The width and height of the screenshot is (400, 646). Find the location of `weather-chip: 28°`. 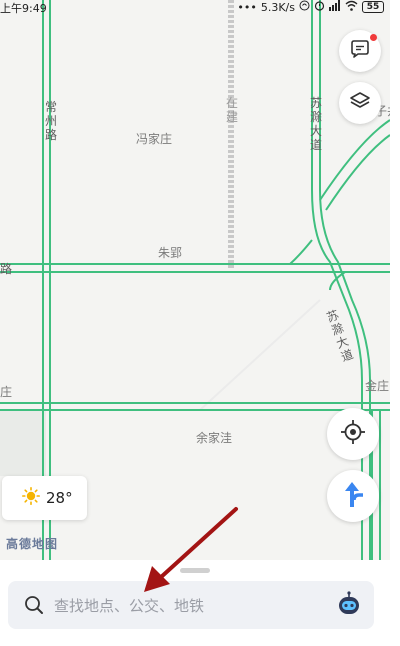

weather-chip: 28° is located at coordinates (44, 498).